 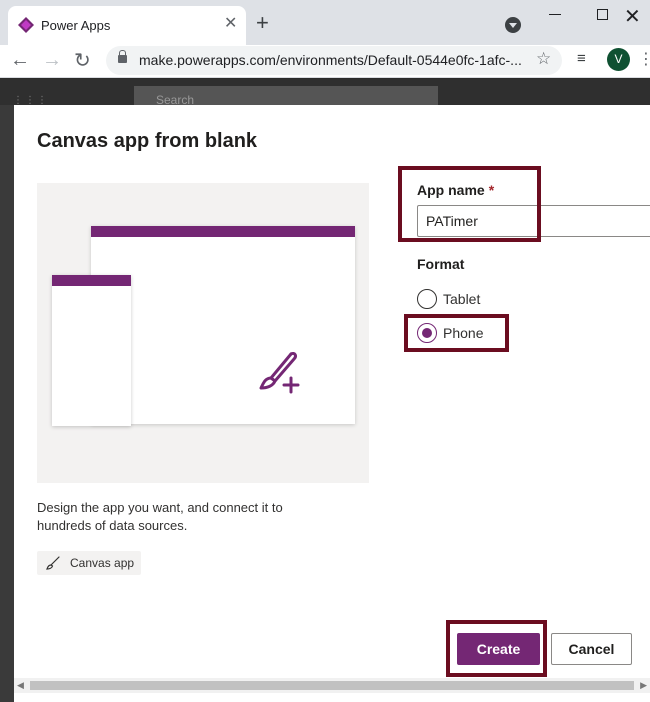 What do you see at coordinates (20, 60) in the screenshot?
I see `back-icon: ←` at bounding box center [20, 60].